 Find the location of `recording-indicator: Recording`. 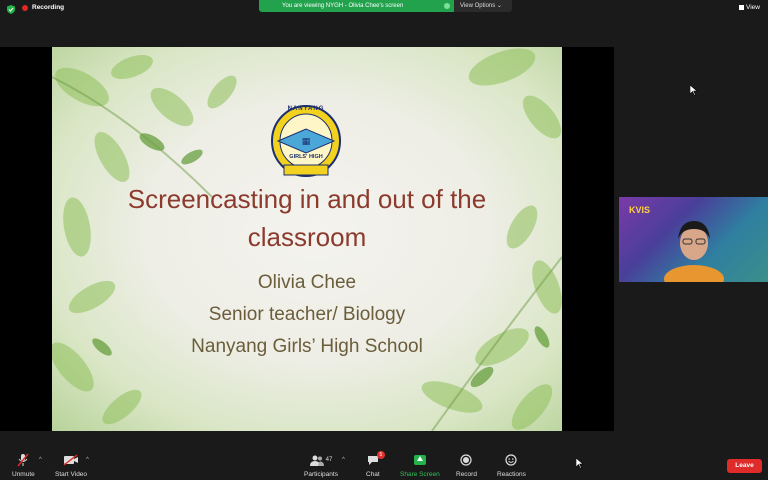

recording-indicator: Recording is located at coordinates (43, 7).